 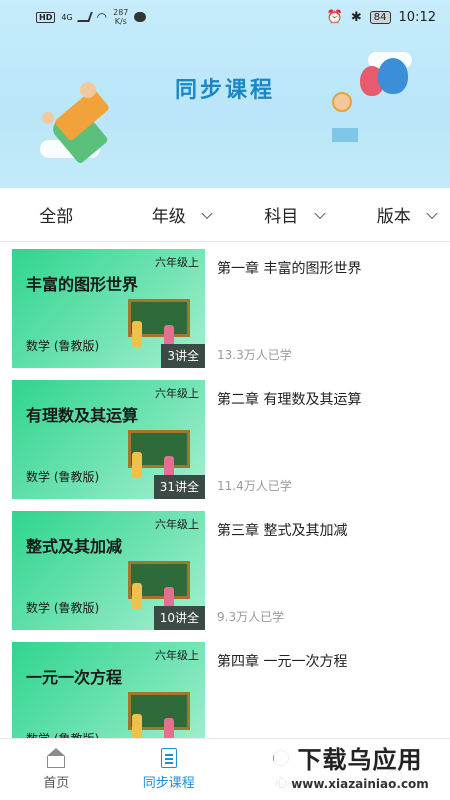 I want to click on battery-indicator: 84, so click(x=380, y=17).